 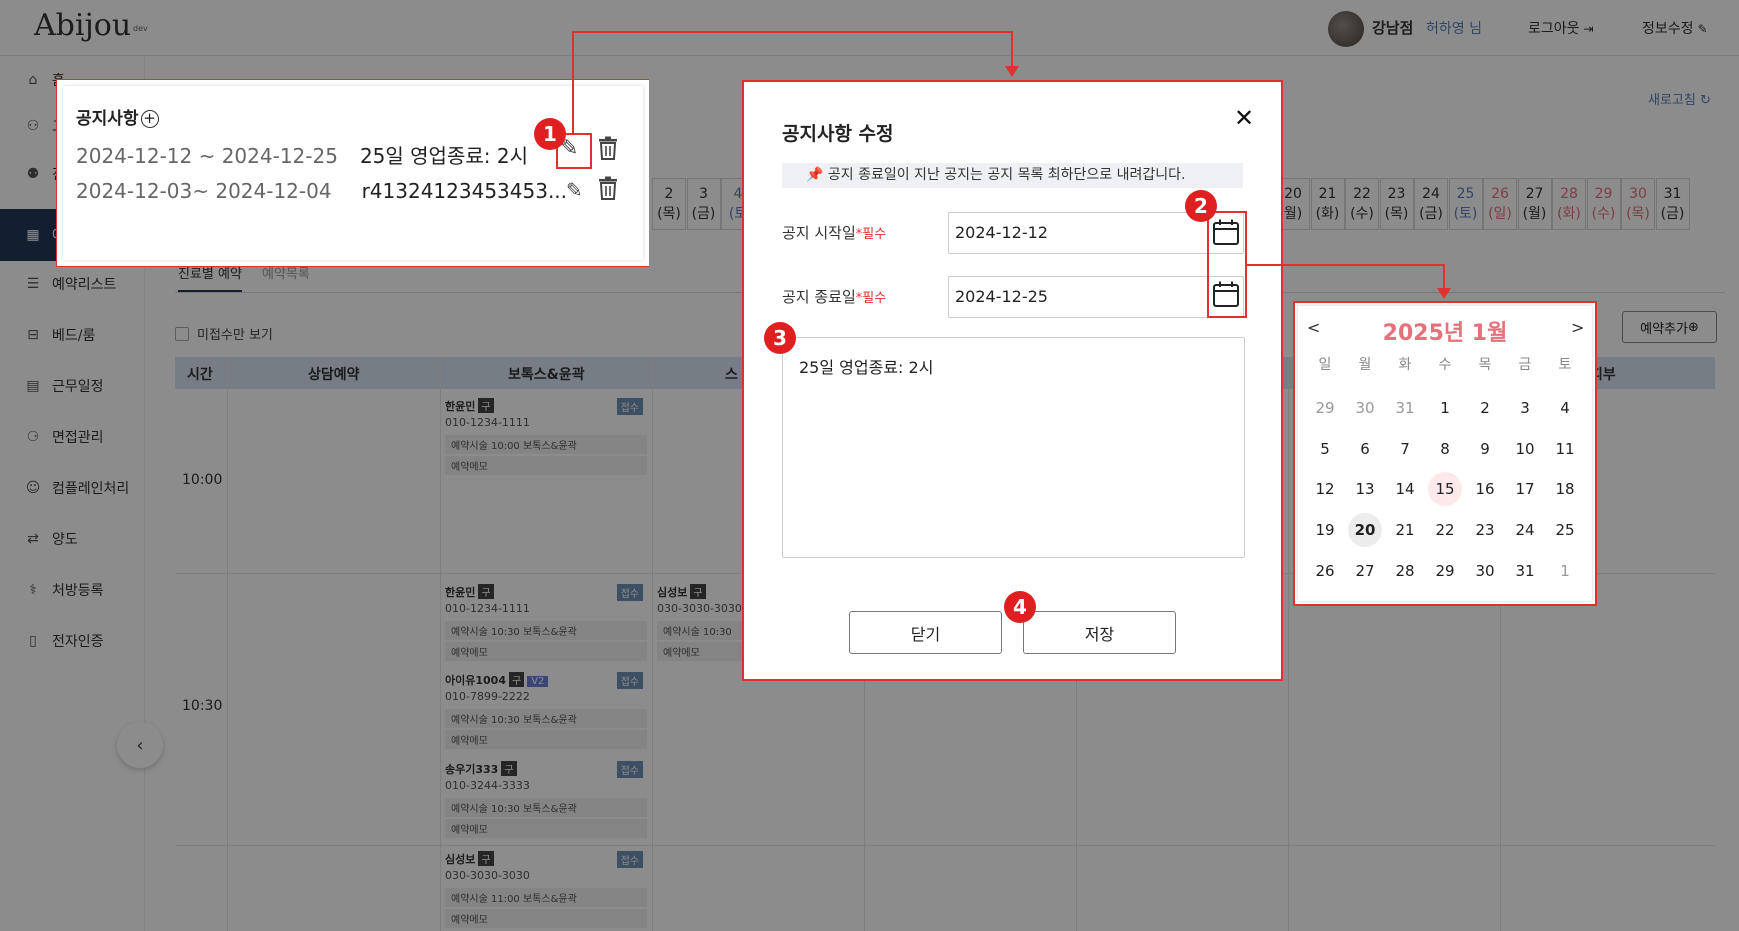 What do you see at coordinates (443, 156) in the screenshot?
I see `notice-text: 25일 영업종료: 2시` at bounding box center [443, 156].